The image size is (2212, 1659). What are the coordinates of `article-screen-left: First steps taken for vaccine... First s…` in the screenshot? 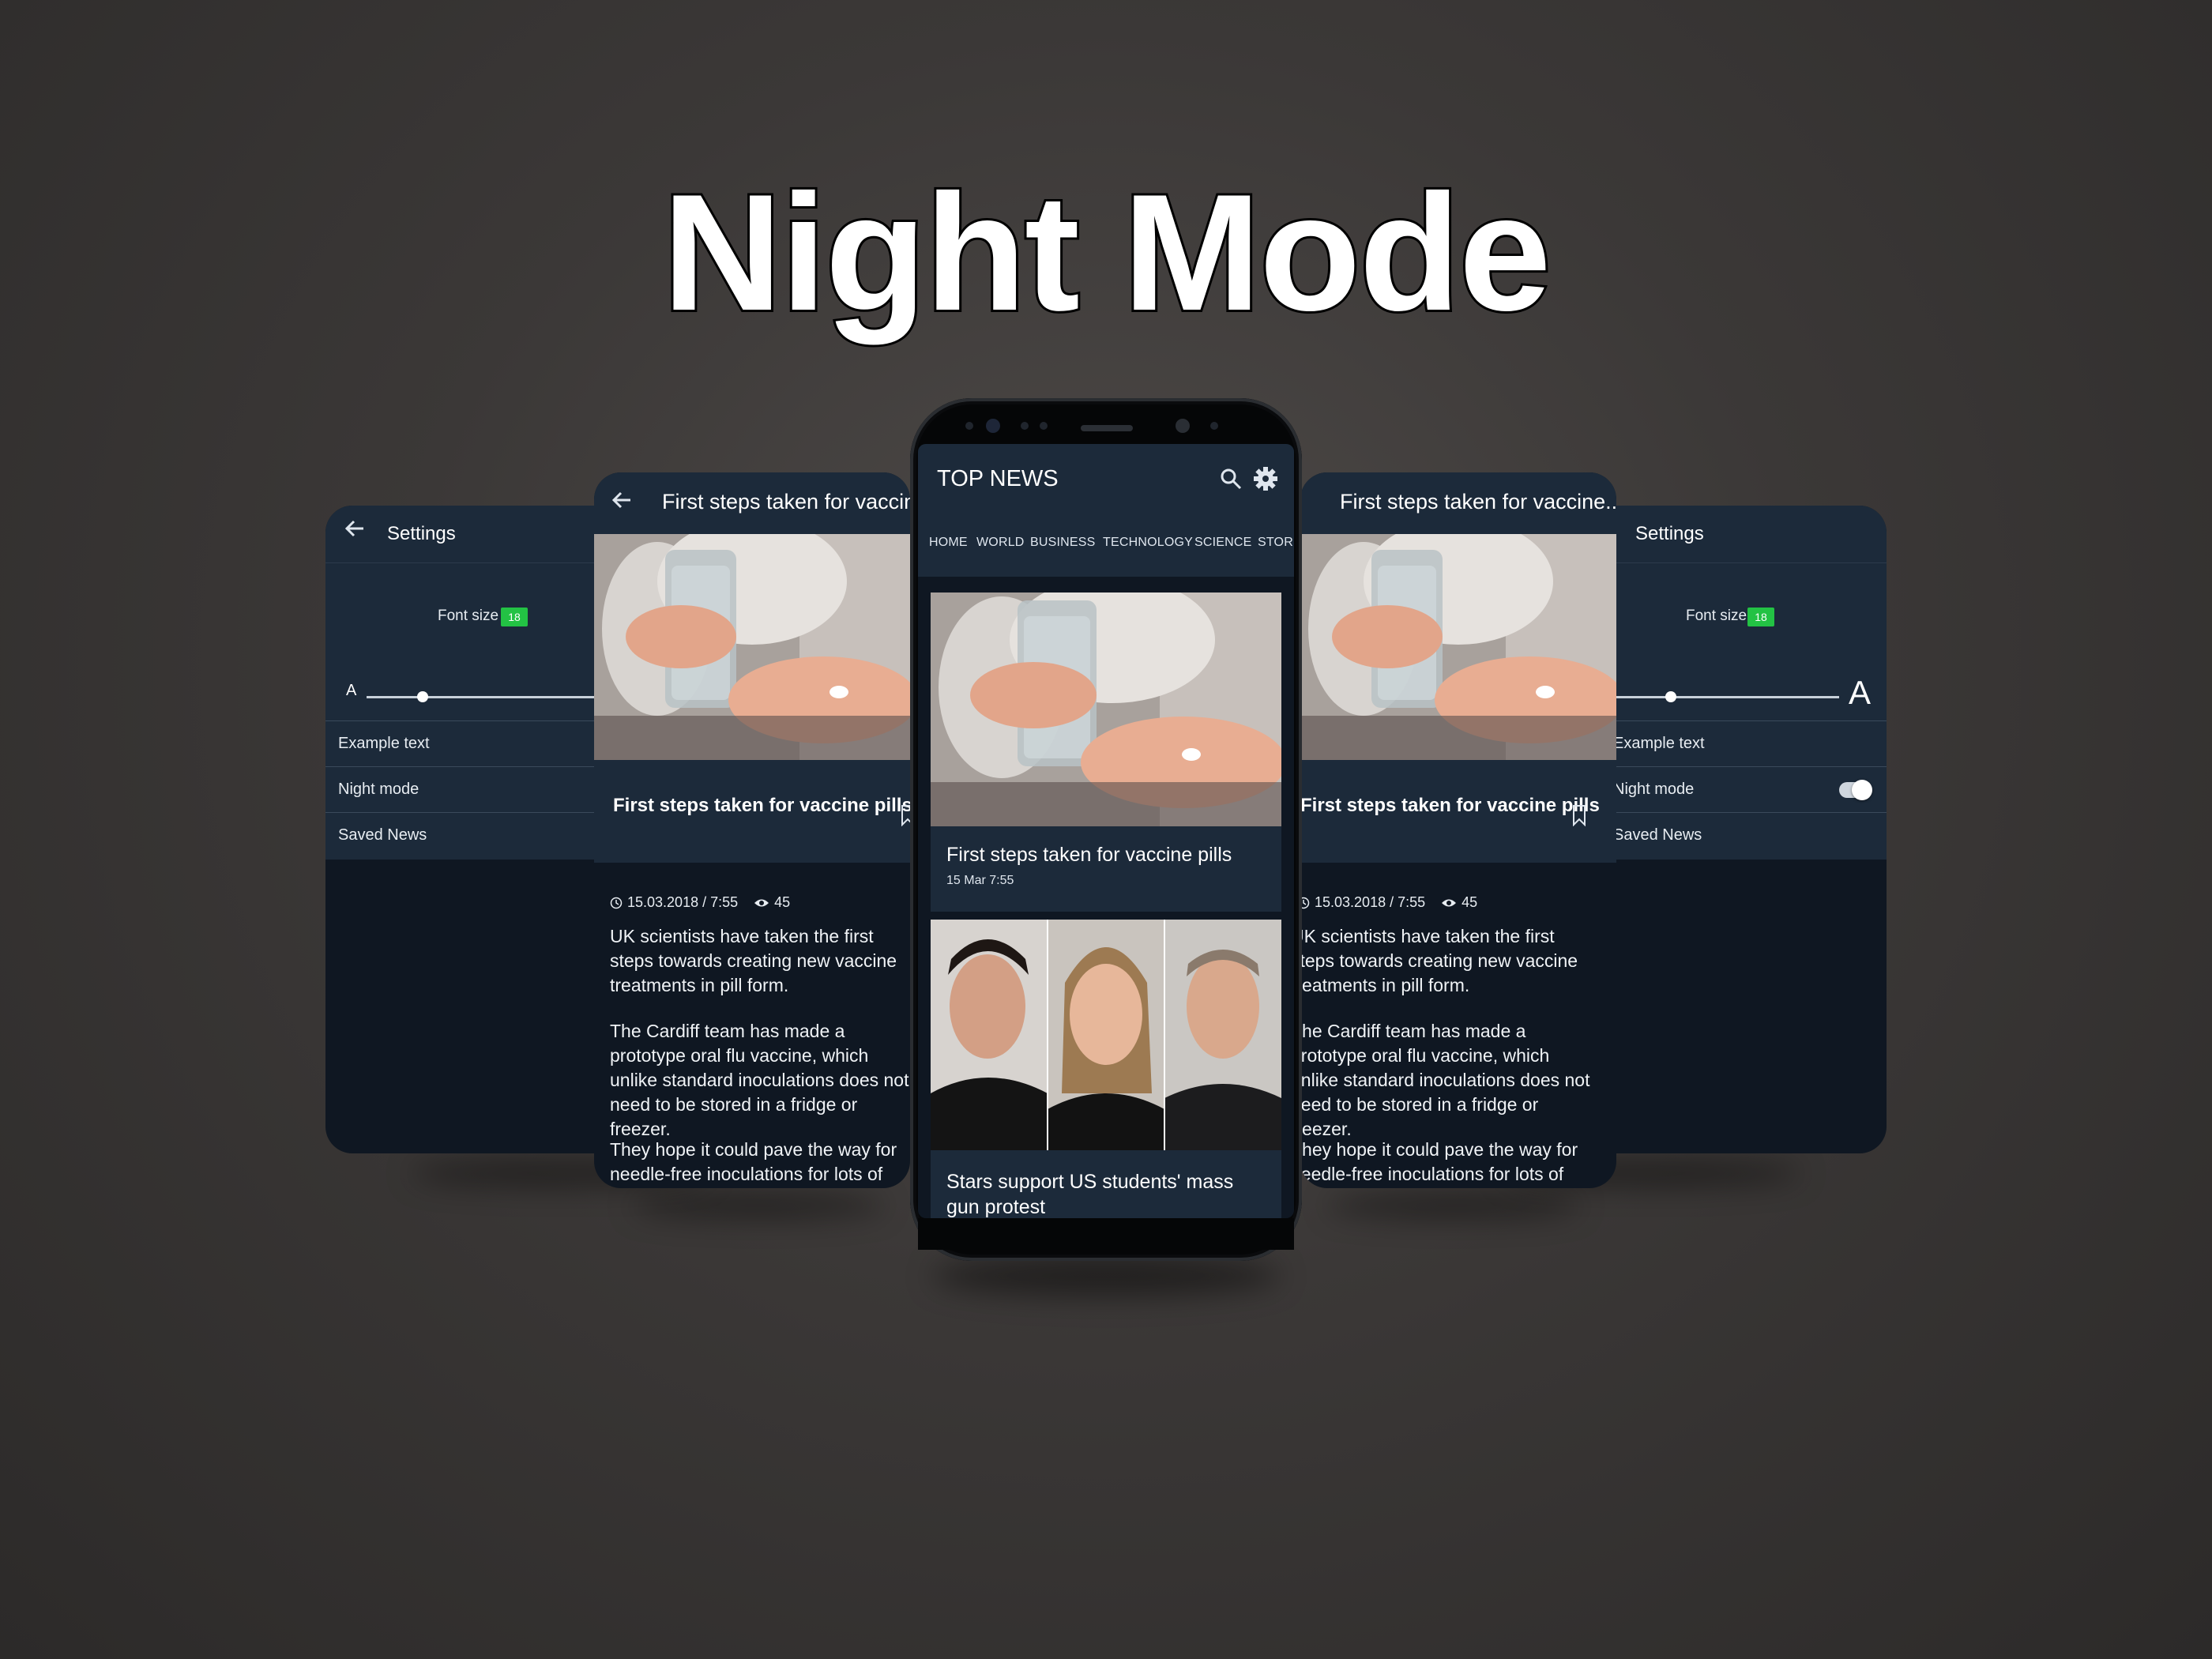 It's located at (752, 830).